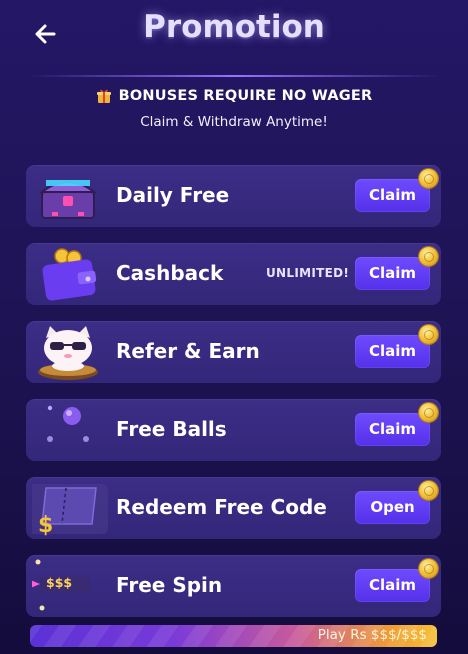  I want to click on ticket-icon: $, so click(70, 510).